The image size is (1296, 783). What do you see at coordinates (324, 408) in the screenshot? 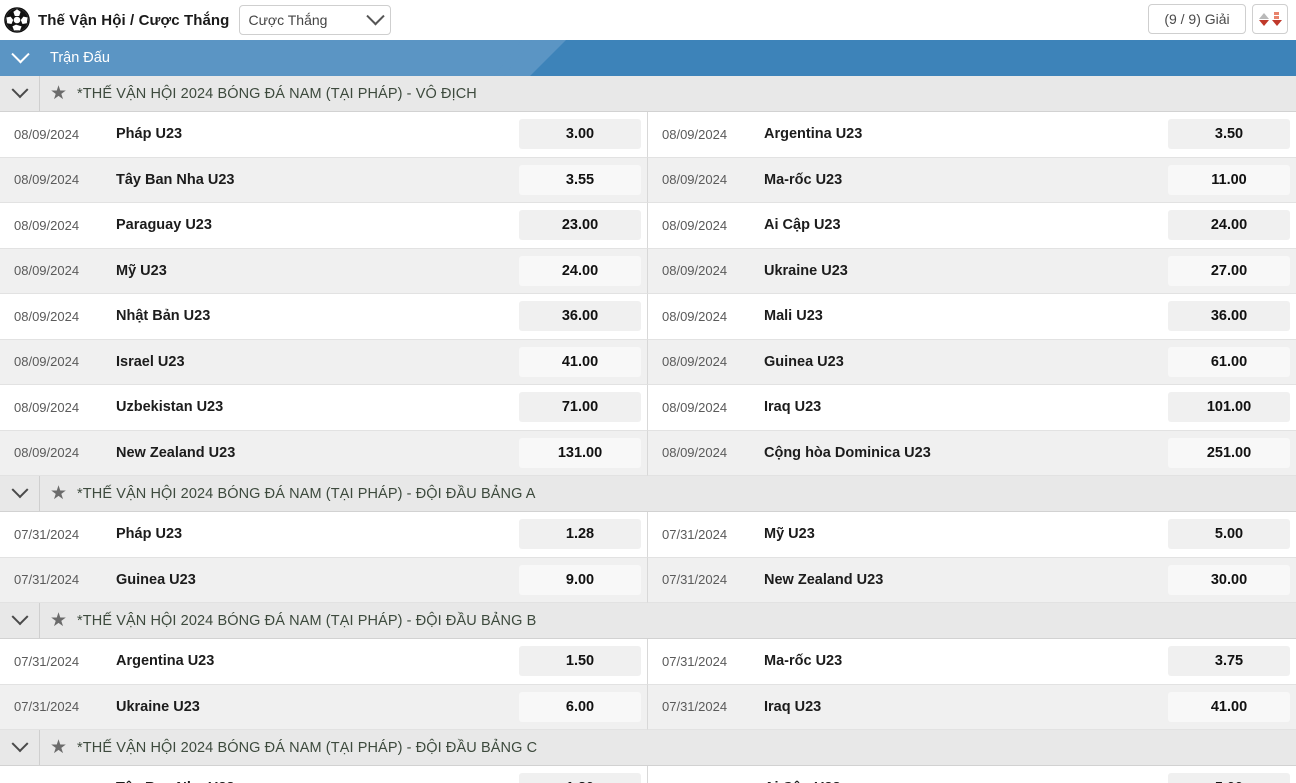
I see `selection-cell: 08/09/2024 Uzbekistan U23 71.00` at bounding box center [324, 408].